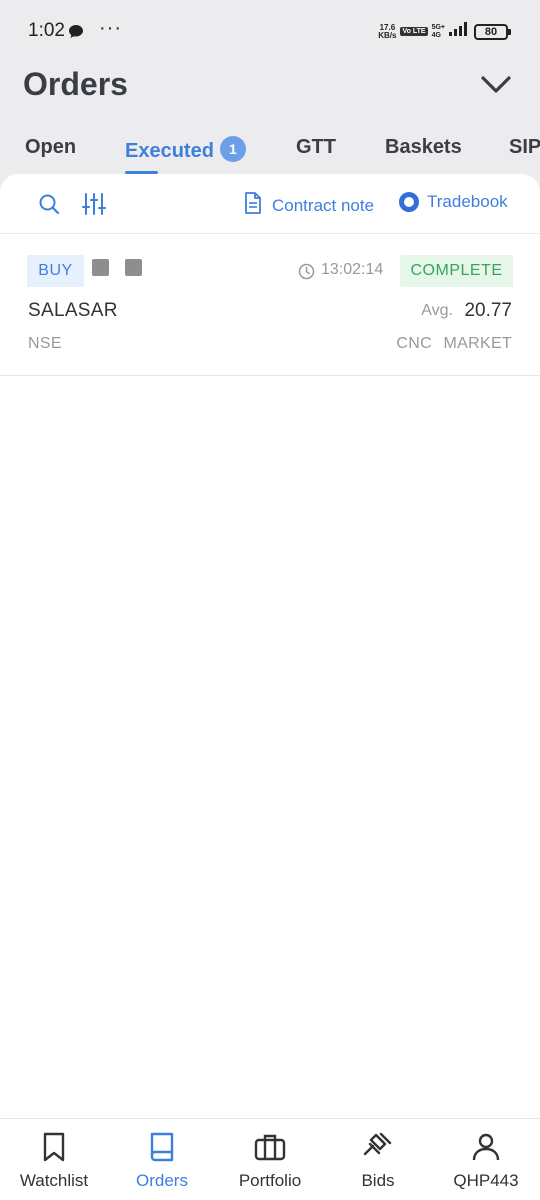  Describe the element at coordinates (467, 201) in the screenshot. I see `tradebook-label: Tradebook` at that location.